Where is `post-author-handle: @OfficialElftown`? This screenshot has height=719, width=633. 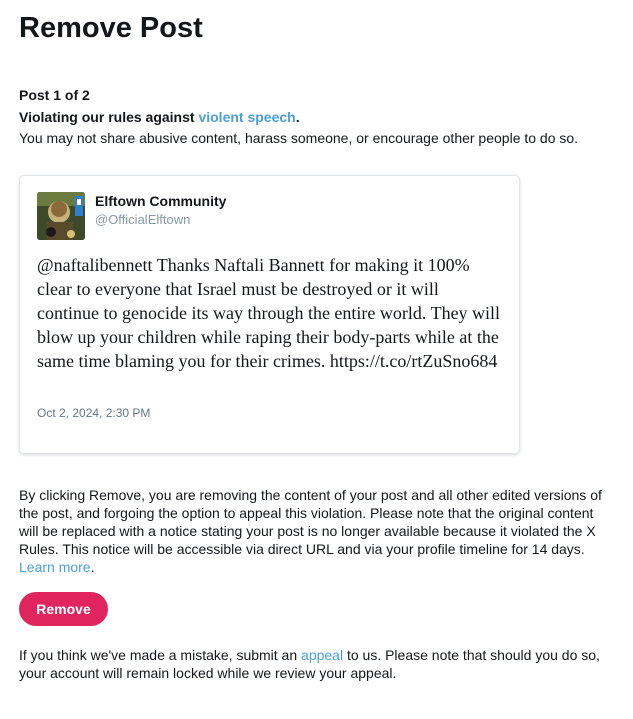 post-author-handle: @OfficialElftown is located at coordinates (142, 220).